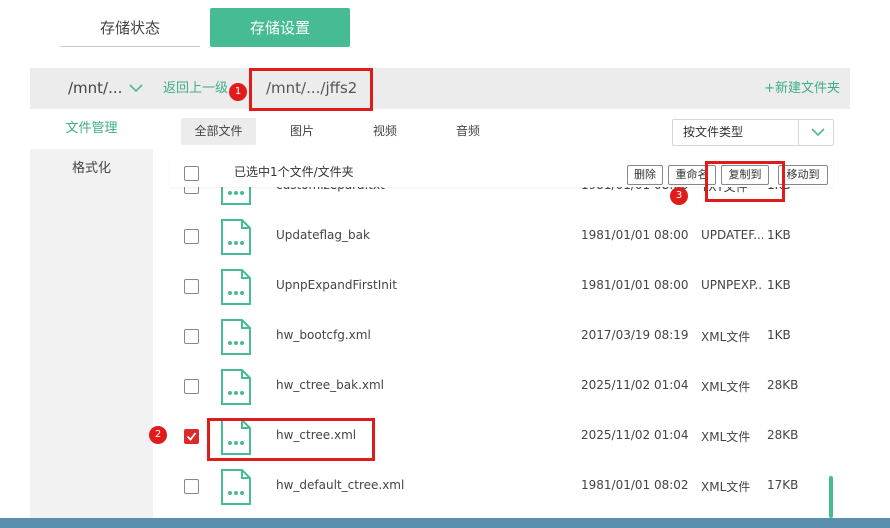 This screenshot has width=890, height=528. What do you see at coordinates (238, 92) in the screenshot?
I see `annotation-badge-1: 1` at bounding box center [238, 92].